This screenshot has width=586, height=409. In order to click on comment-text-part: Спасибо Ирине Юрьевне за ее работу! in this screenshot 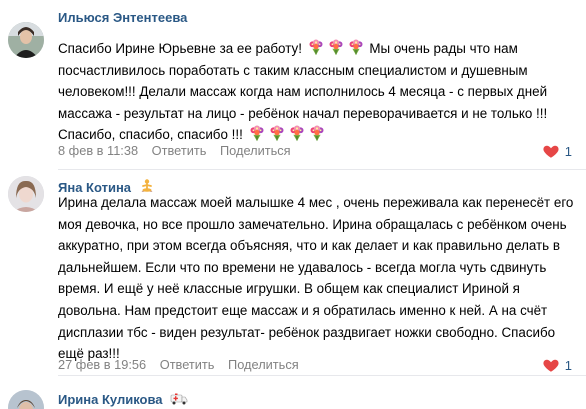, I will do `click(180, 48)`.